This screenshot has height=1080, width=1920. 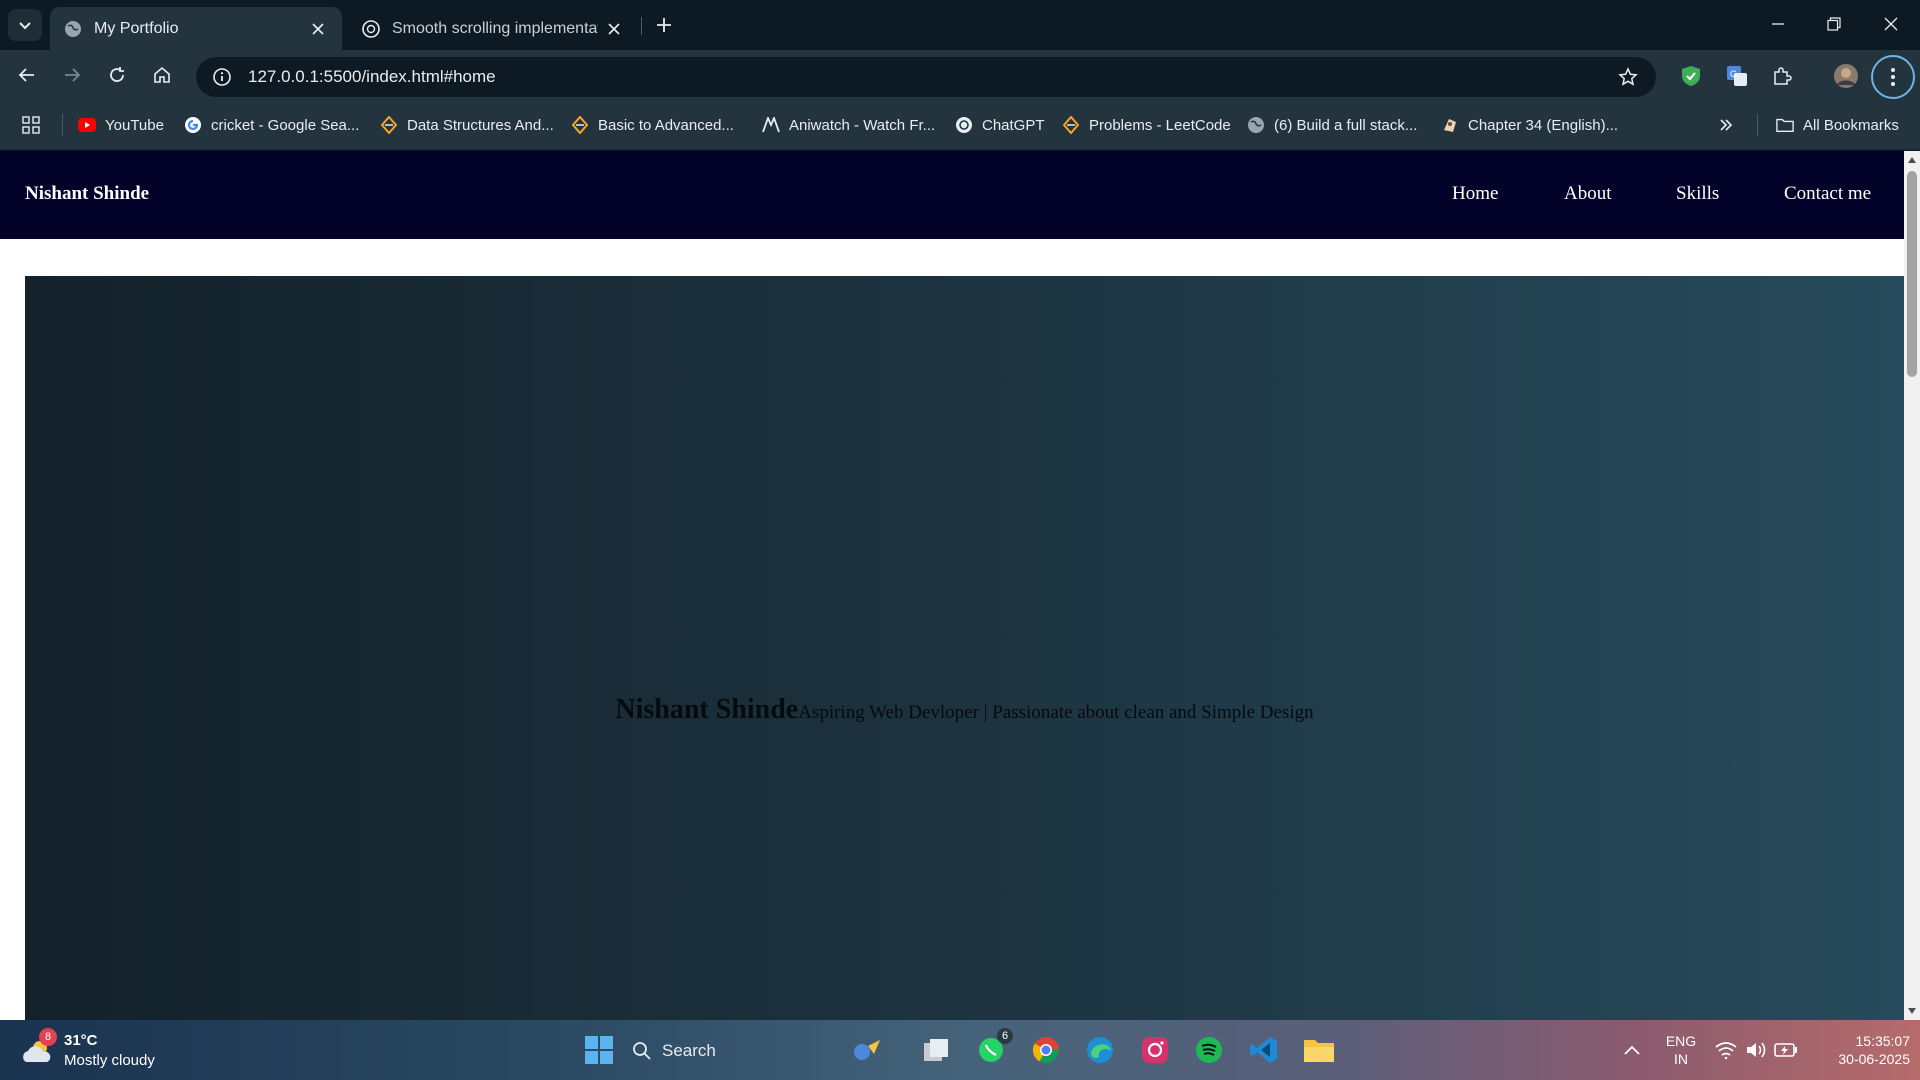 I want to click on youtube-icon, so click(x=87, y=125).